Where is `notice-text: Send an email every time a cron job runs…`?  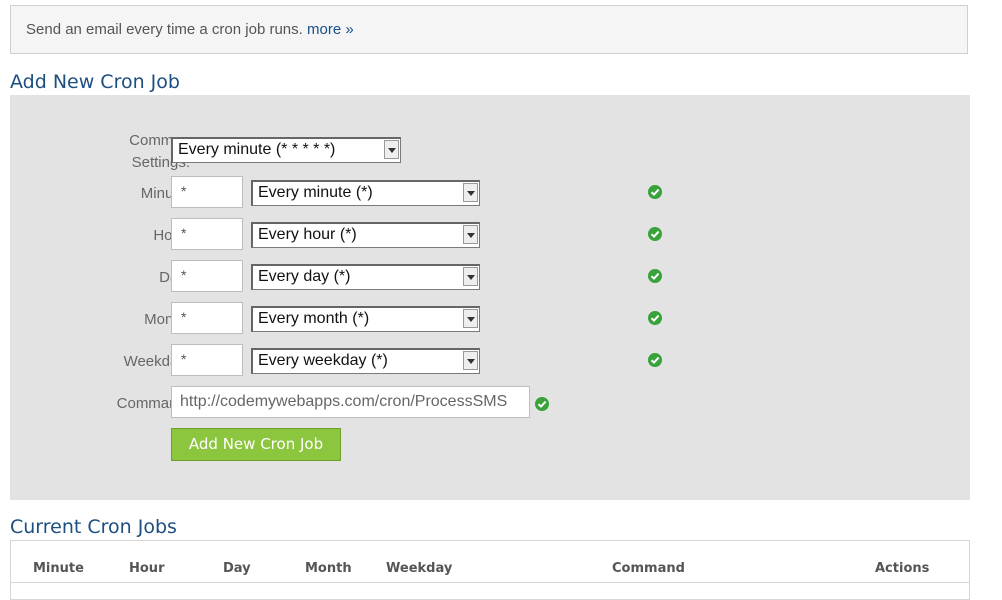 notice-text: Send an email every time a cron job runs… is located at coordinates (164, 29).